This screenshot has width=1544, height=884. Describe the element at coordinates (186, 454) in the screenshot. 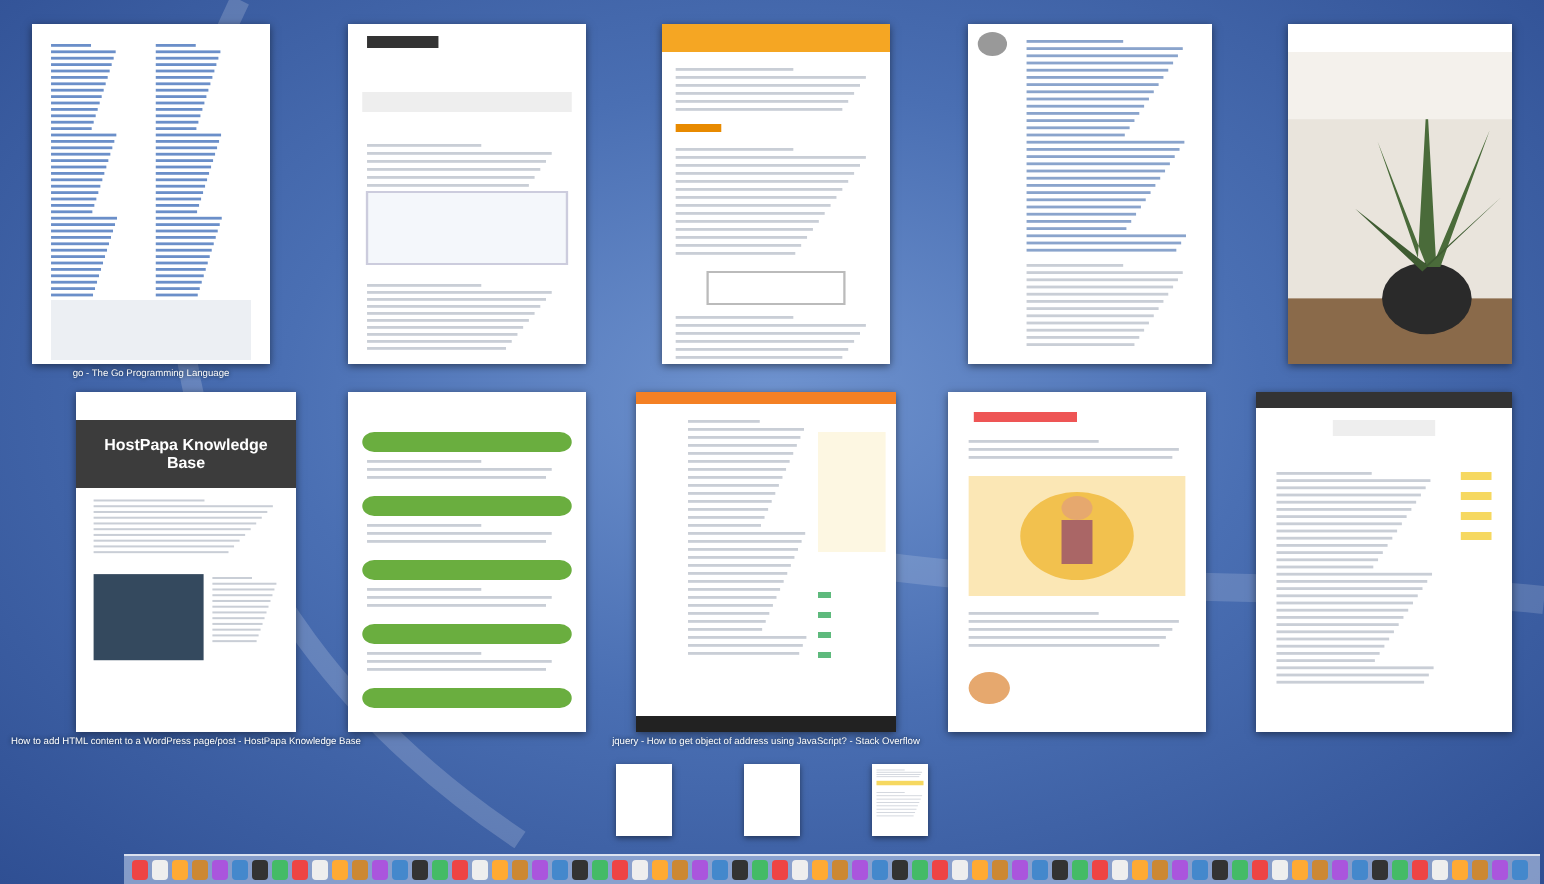

I see `site-banner: HostPapa Knowledge Base` at that location.